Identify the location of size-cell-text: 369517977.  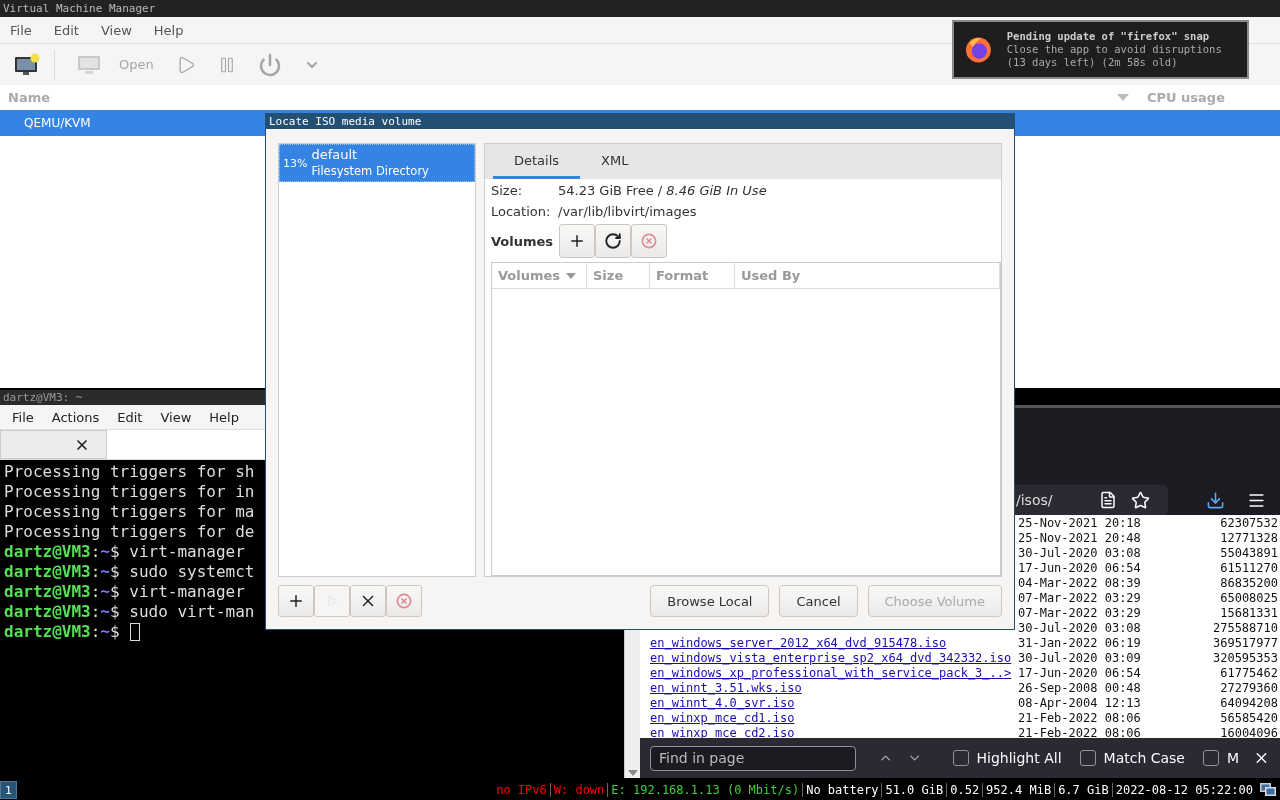
(1245, 642).